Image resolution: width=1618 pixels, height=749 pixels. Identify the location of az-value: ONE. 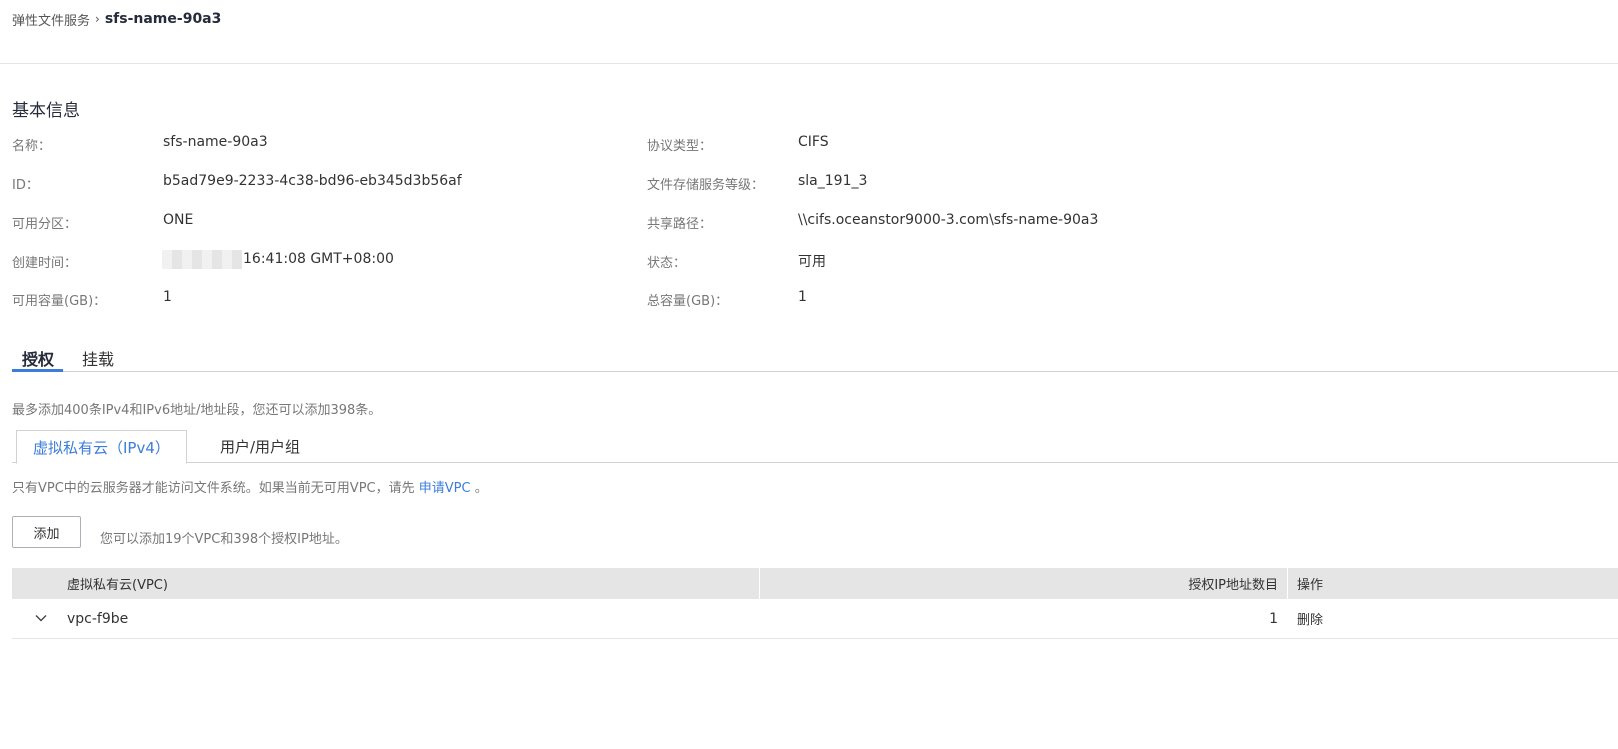
(178, 220).